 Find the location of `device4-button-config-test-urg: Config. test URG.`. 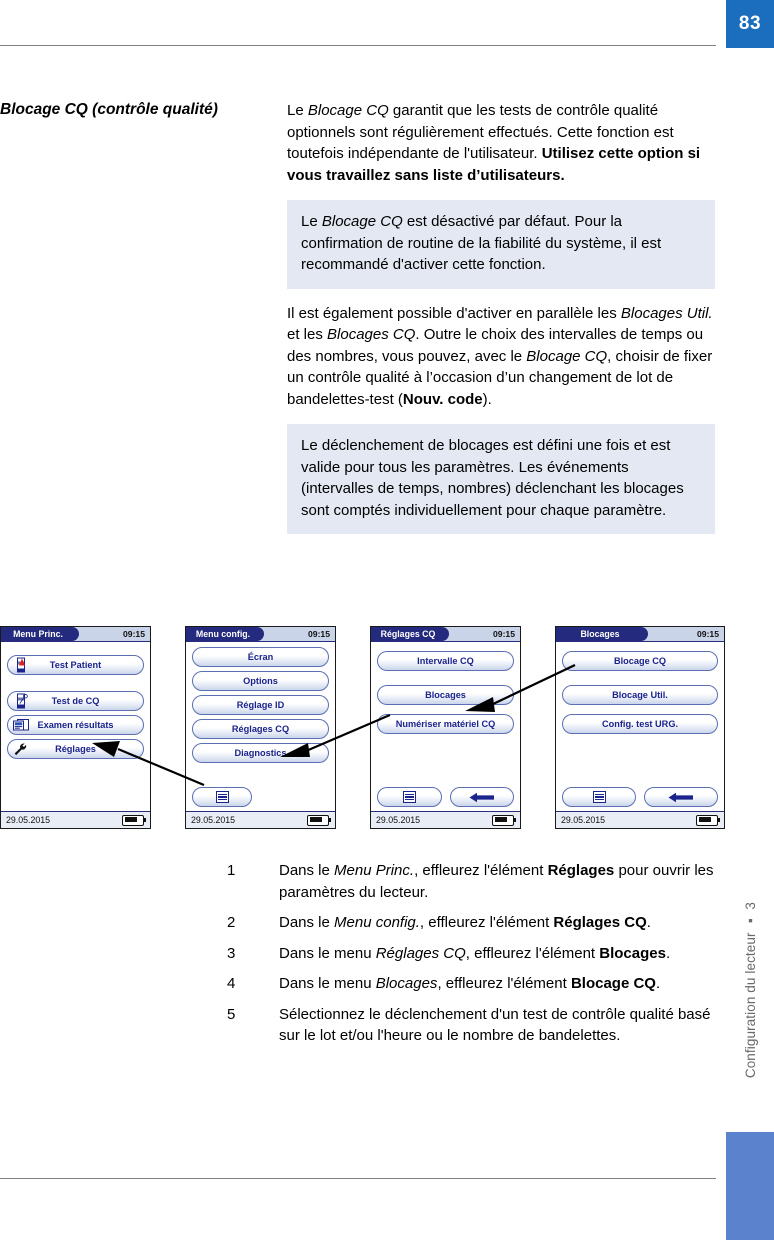

device4-button-config-test-urg: Config. test URG. is located at coordinates (640, 724).